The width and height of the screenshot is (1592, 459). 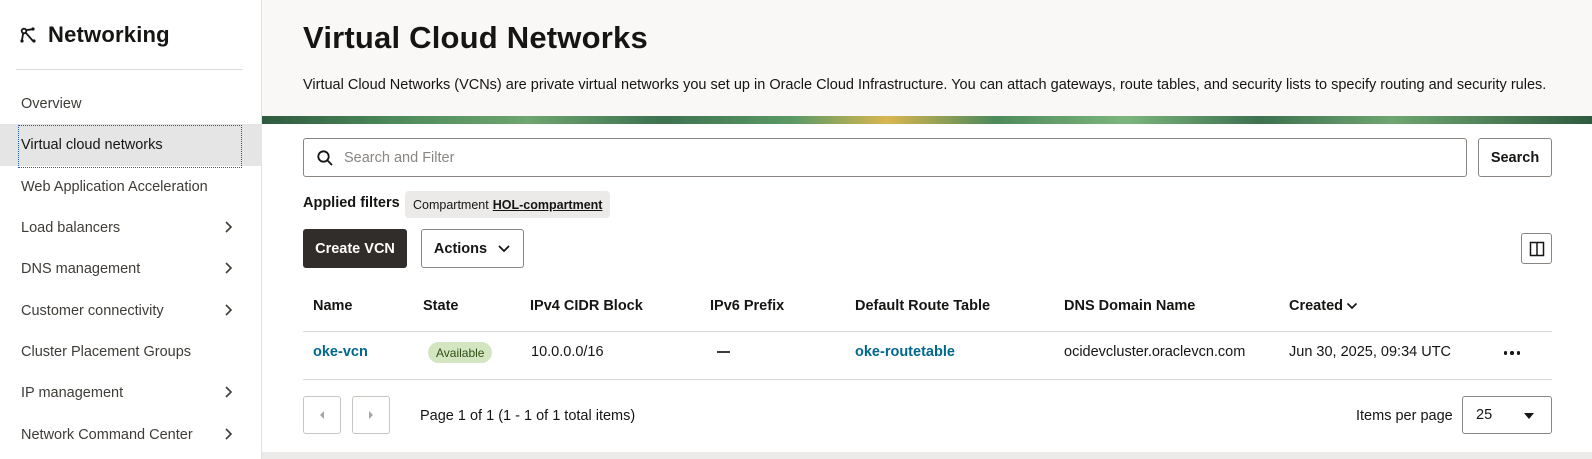 What do you see at coordinates (1155, 352) in the screenshot?
I see `dns-domain-name: ocidevcluster.oraclevcn.com` at bounding box center [1155, 352].